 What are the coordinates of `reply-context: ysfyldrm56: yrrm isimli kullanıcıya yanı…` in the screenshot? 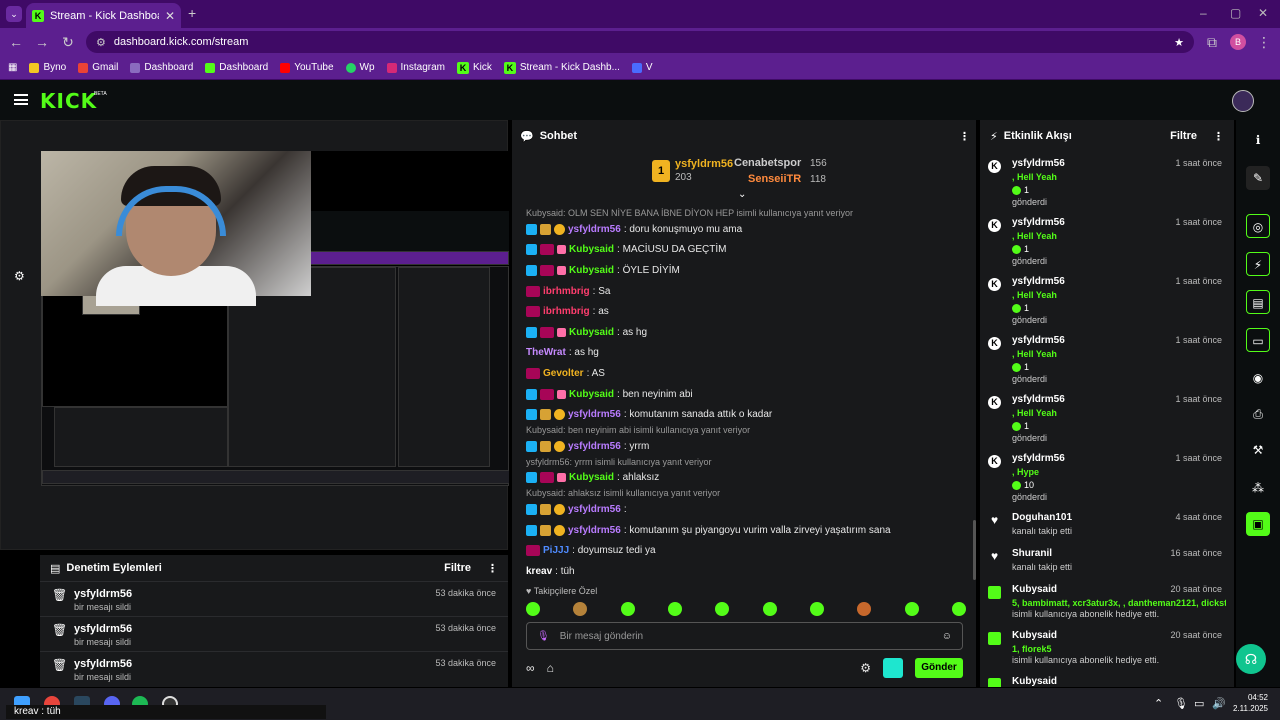 It's located at (746, 462).